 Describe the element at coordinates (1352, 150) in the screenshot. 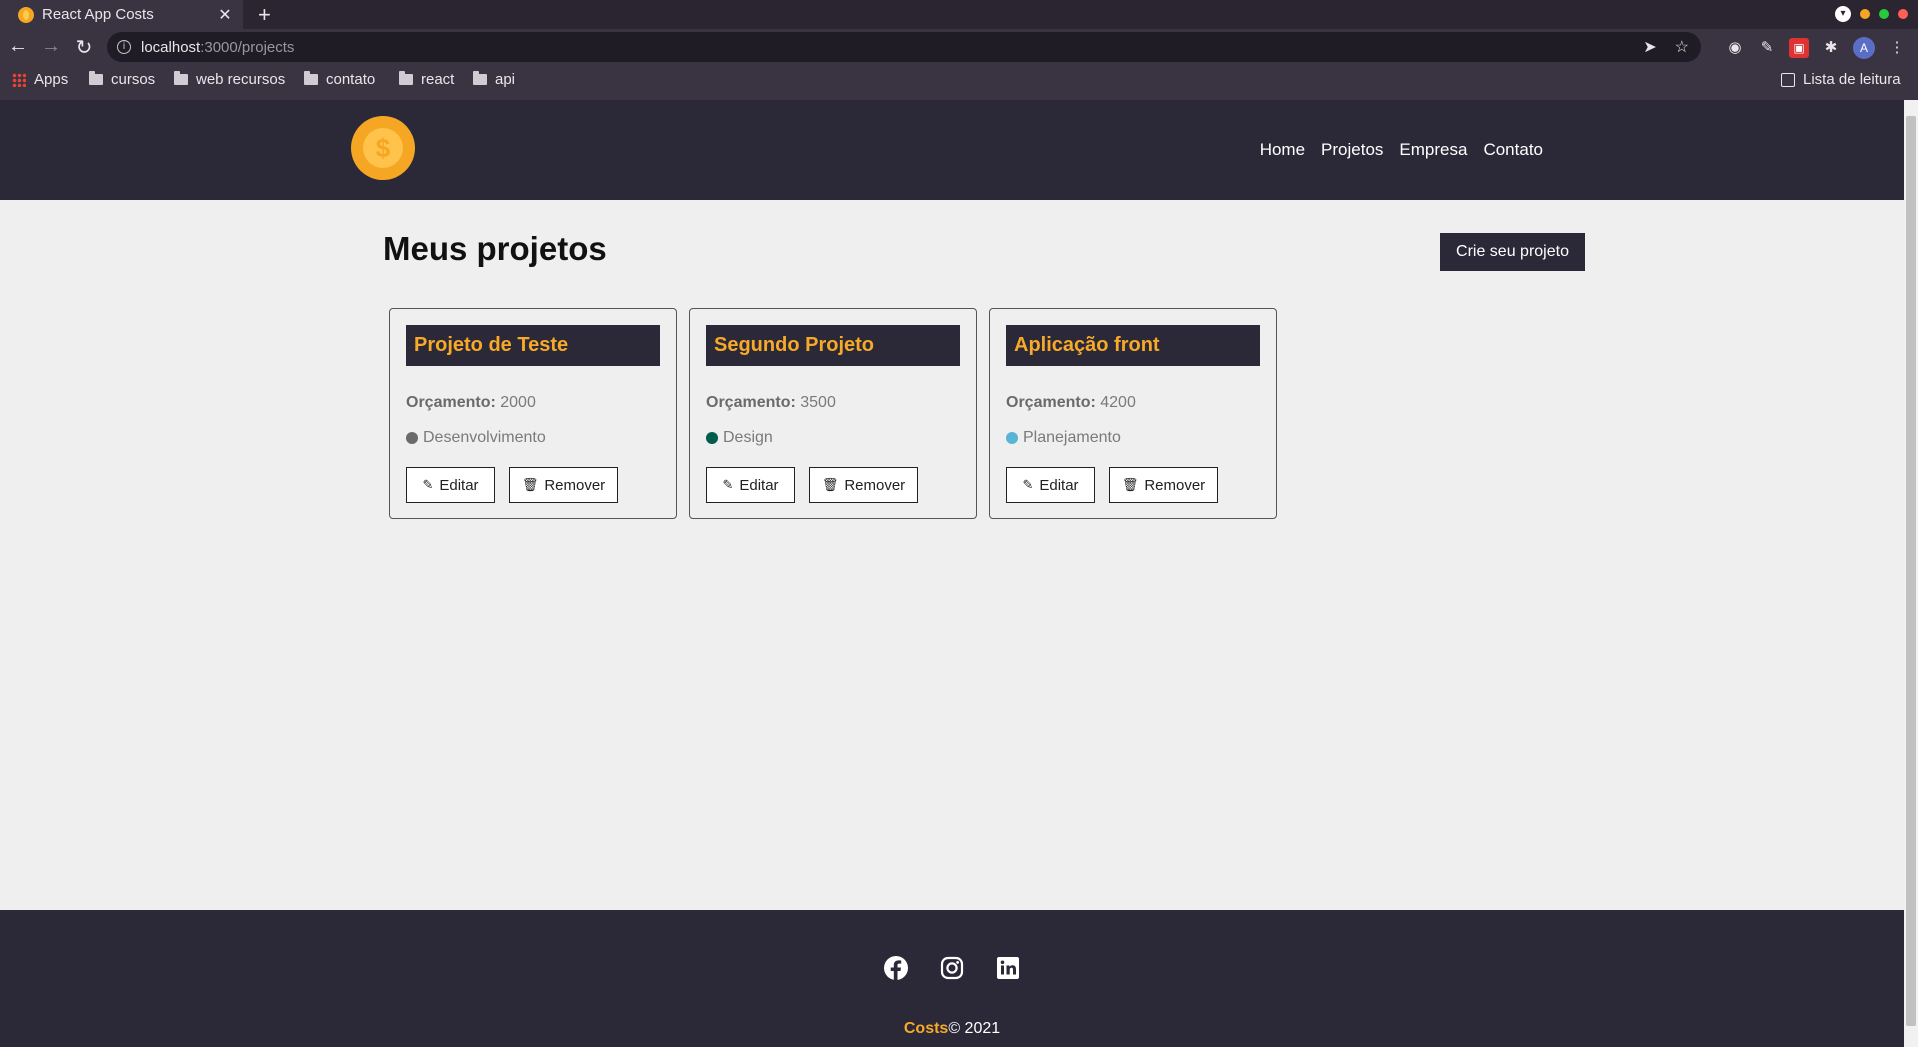

I see `nav-projetos: Projetos` at that location.